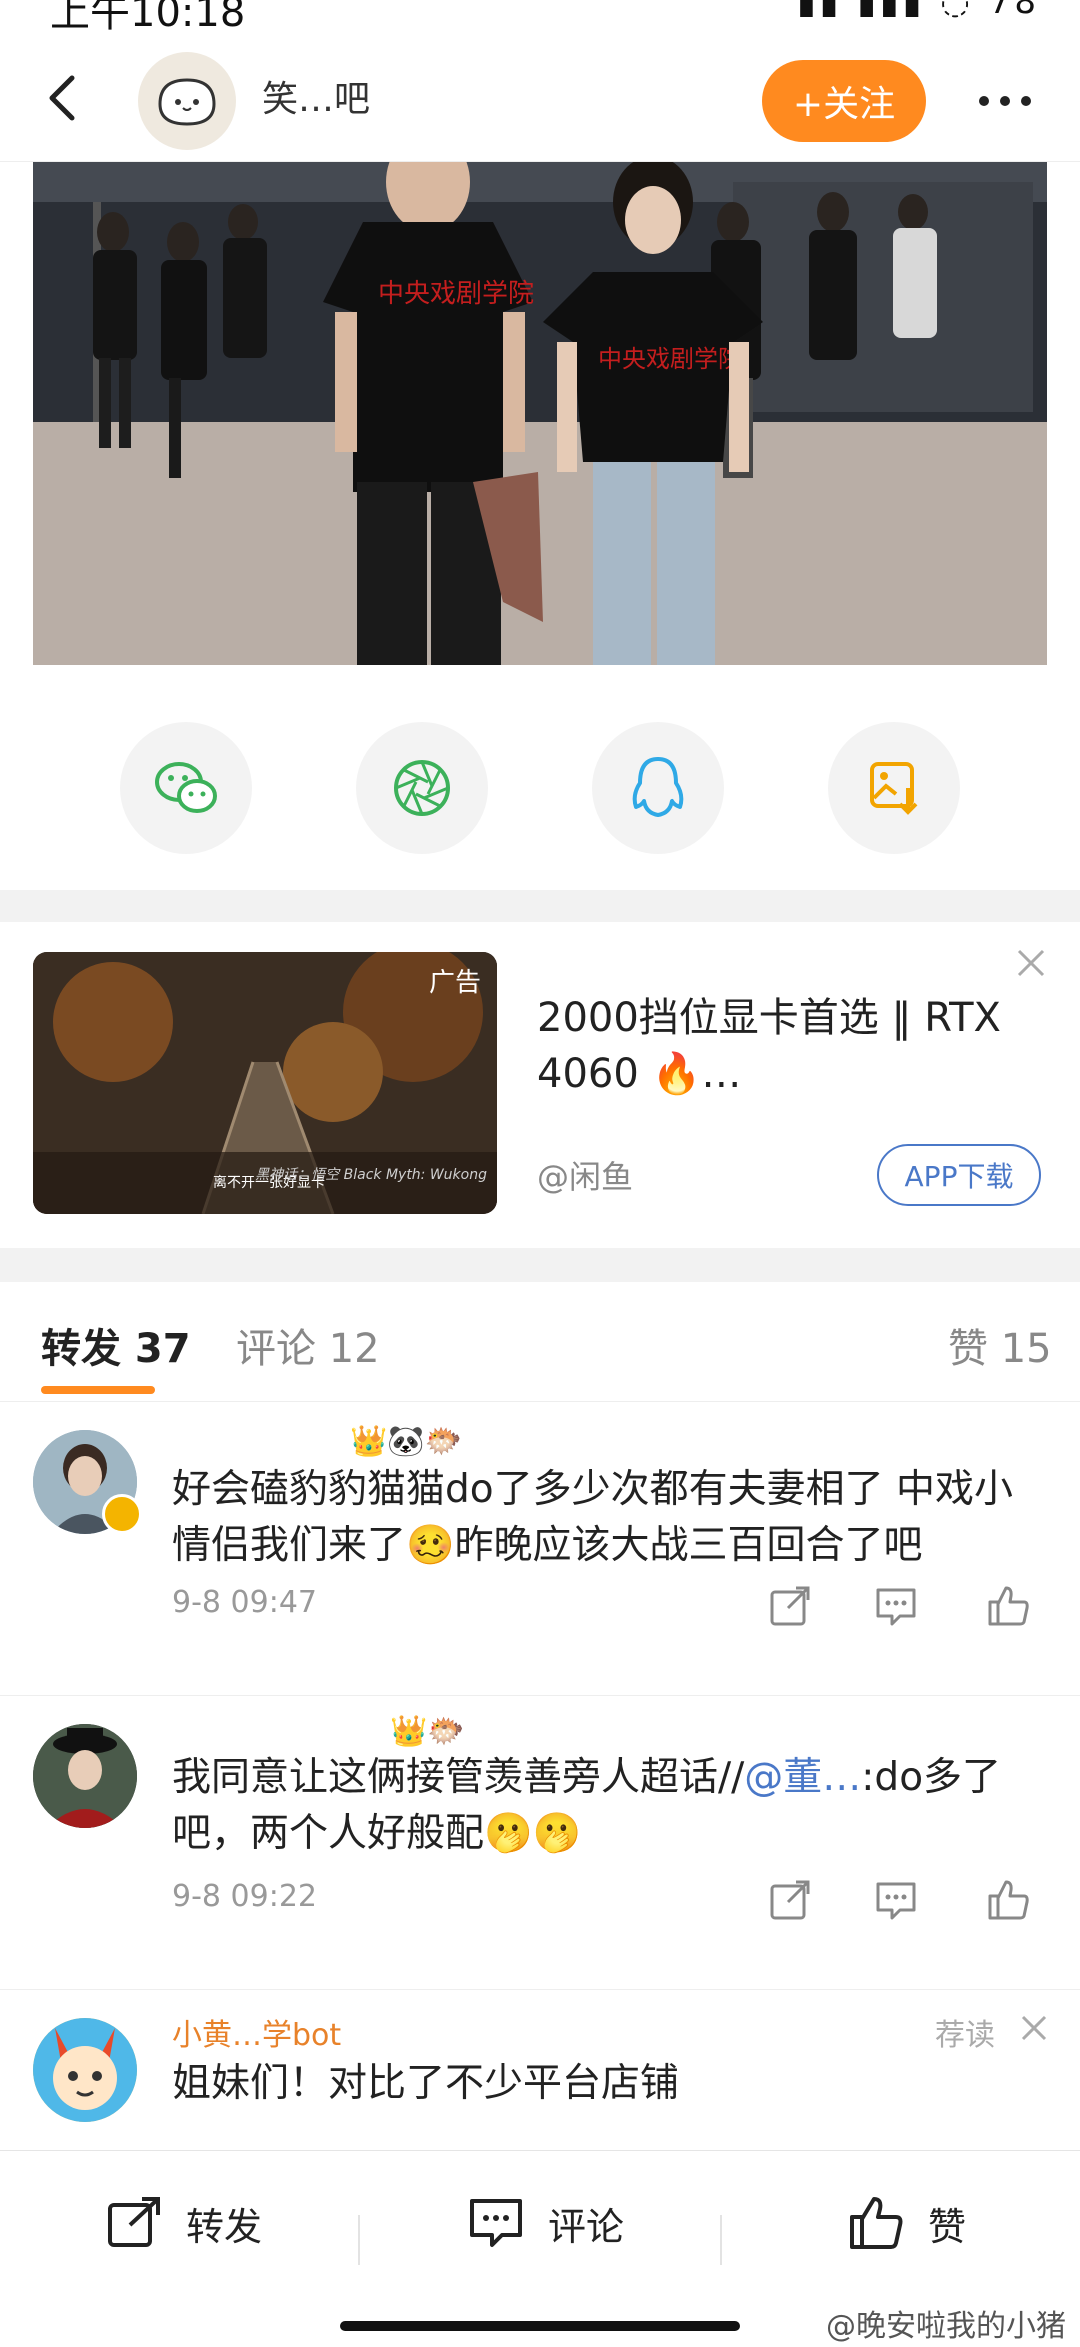  Describe the element at coordinates (148, 18) in the screenshot. I see `status-time: 上午10:18` at that location.